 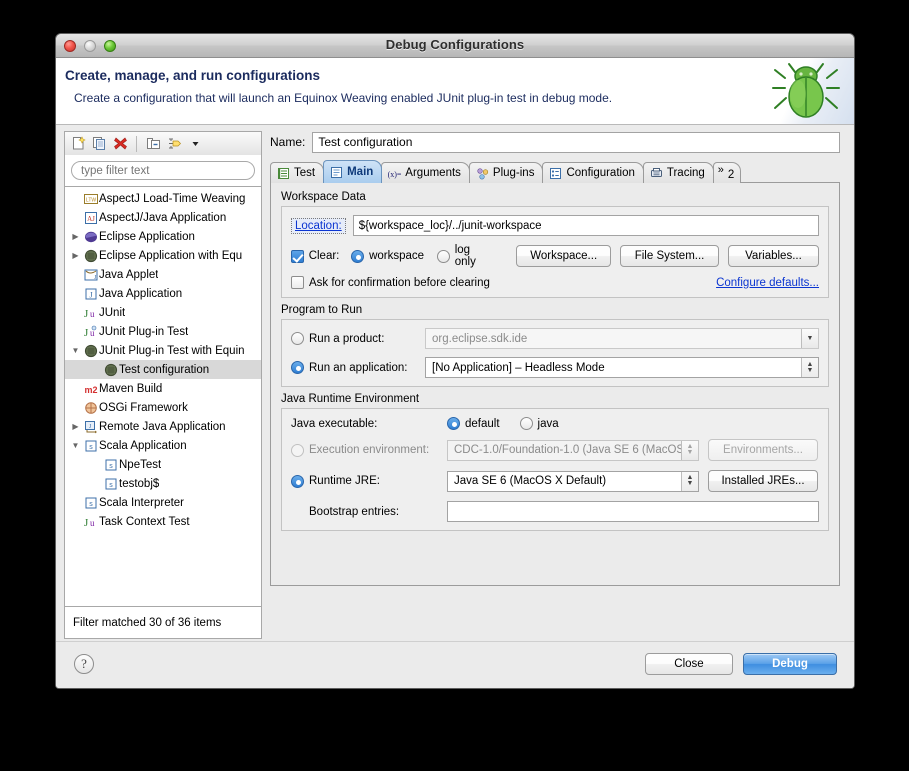 I want to click on tree-item-label: Eclipse Application with Equ, so click(x=171, y=255).